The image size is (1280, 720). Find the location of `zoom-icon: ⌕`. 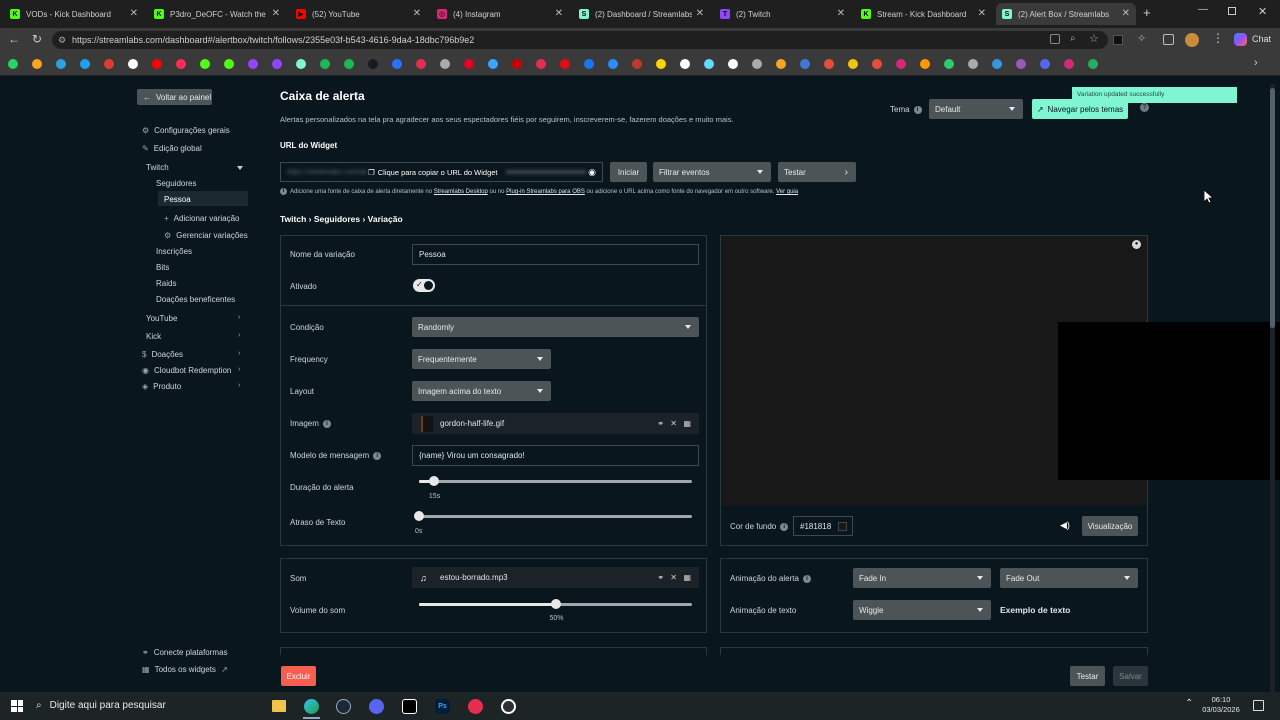

zoom-icon: ⌕ is located at coordinates (1073, 38).